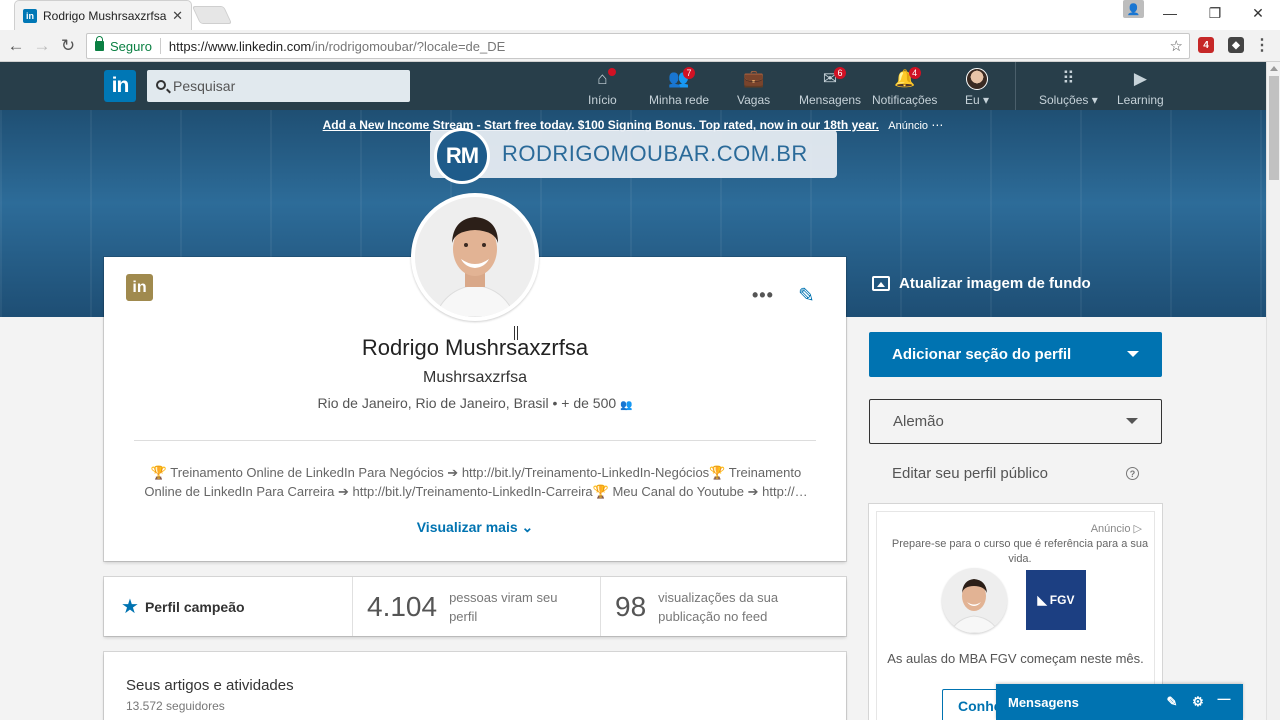 The width and height of the screenshot is (1280, 720). Describe the element at coordinates (1068, 100) in the screenshot. I see `nav-label: Soluções ▾` at that location.